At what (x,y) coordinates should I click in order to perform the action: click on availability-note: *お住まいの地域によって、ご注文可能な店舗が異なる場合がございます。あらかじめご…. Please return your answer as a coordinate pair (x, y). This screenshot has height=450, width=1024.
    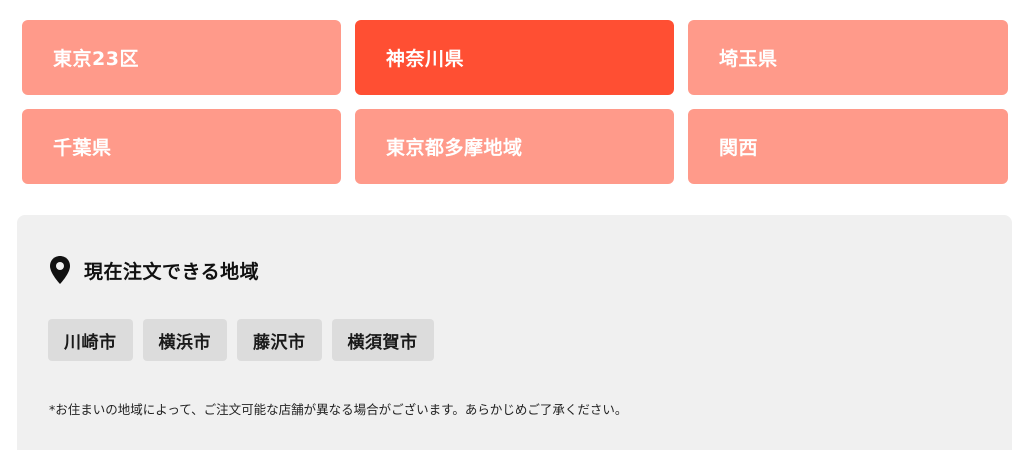
    Looking at the image, I should click on (338, 409).